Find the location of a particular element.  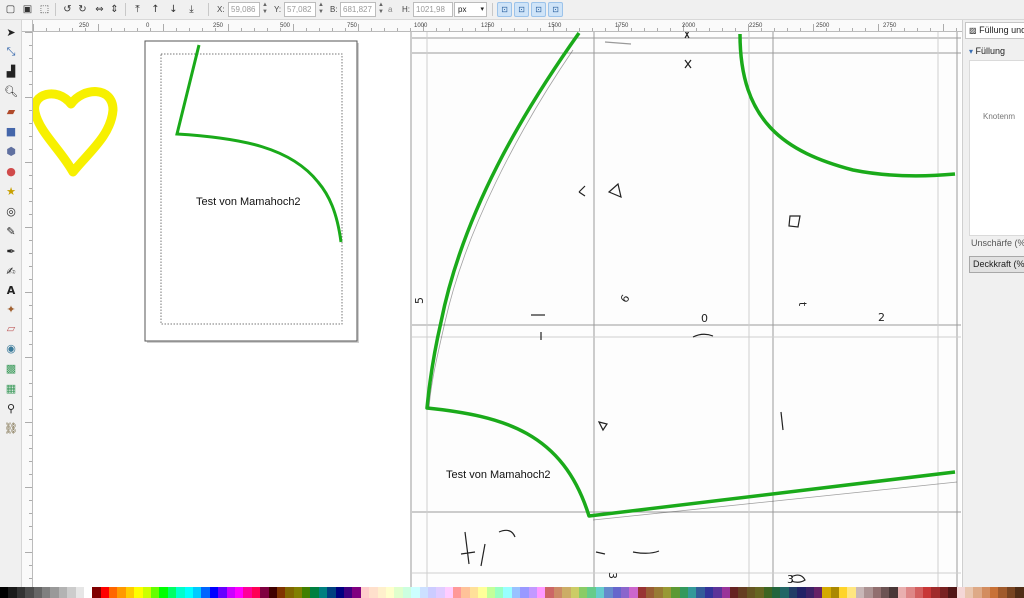

pencil-tool-icon: ✎ is located at coordinates (11, 231).